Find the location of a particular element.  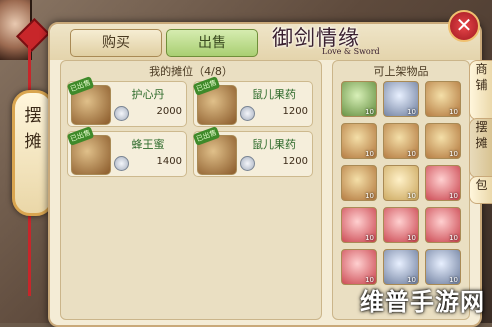

tab-bag-char-1: 包 is located at coordinates (481, 185).